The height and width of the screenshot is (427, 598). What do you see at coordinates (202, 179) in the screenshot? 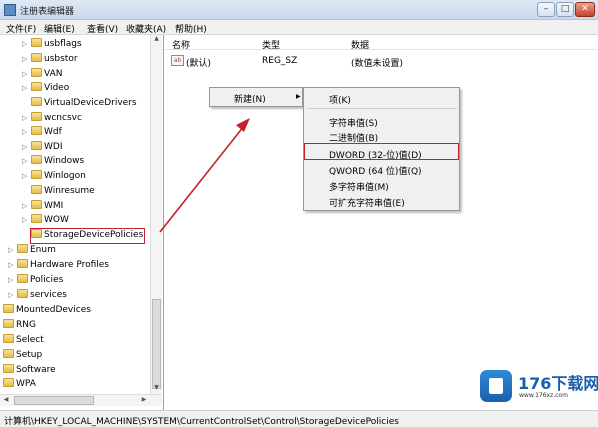
I see `annotation-arrow-line` at bounding box center [202, 179].